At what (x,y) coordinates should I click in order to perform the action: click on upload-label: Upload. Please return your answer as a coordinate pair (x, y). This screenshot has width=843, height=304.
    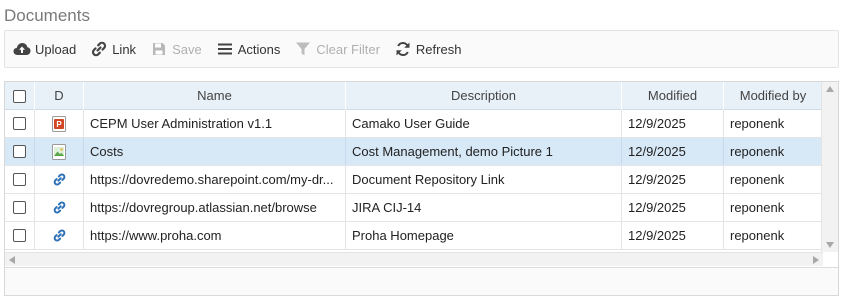
    Looking at the image, I should click on (56, 49).